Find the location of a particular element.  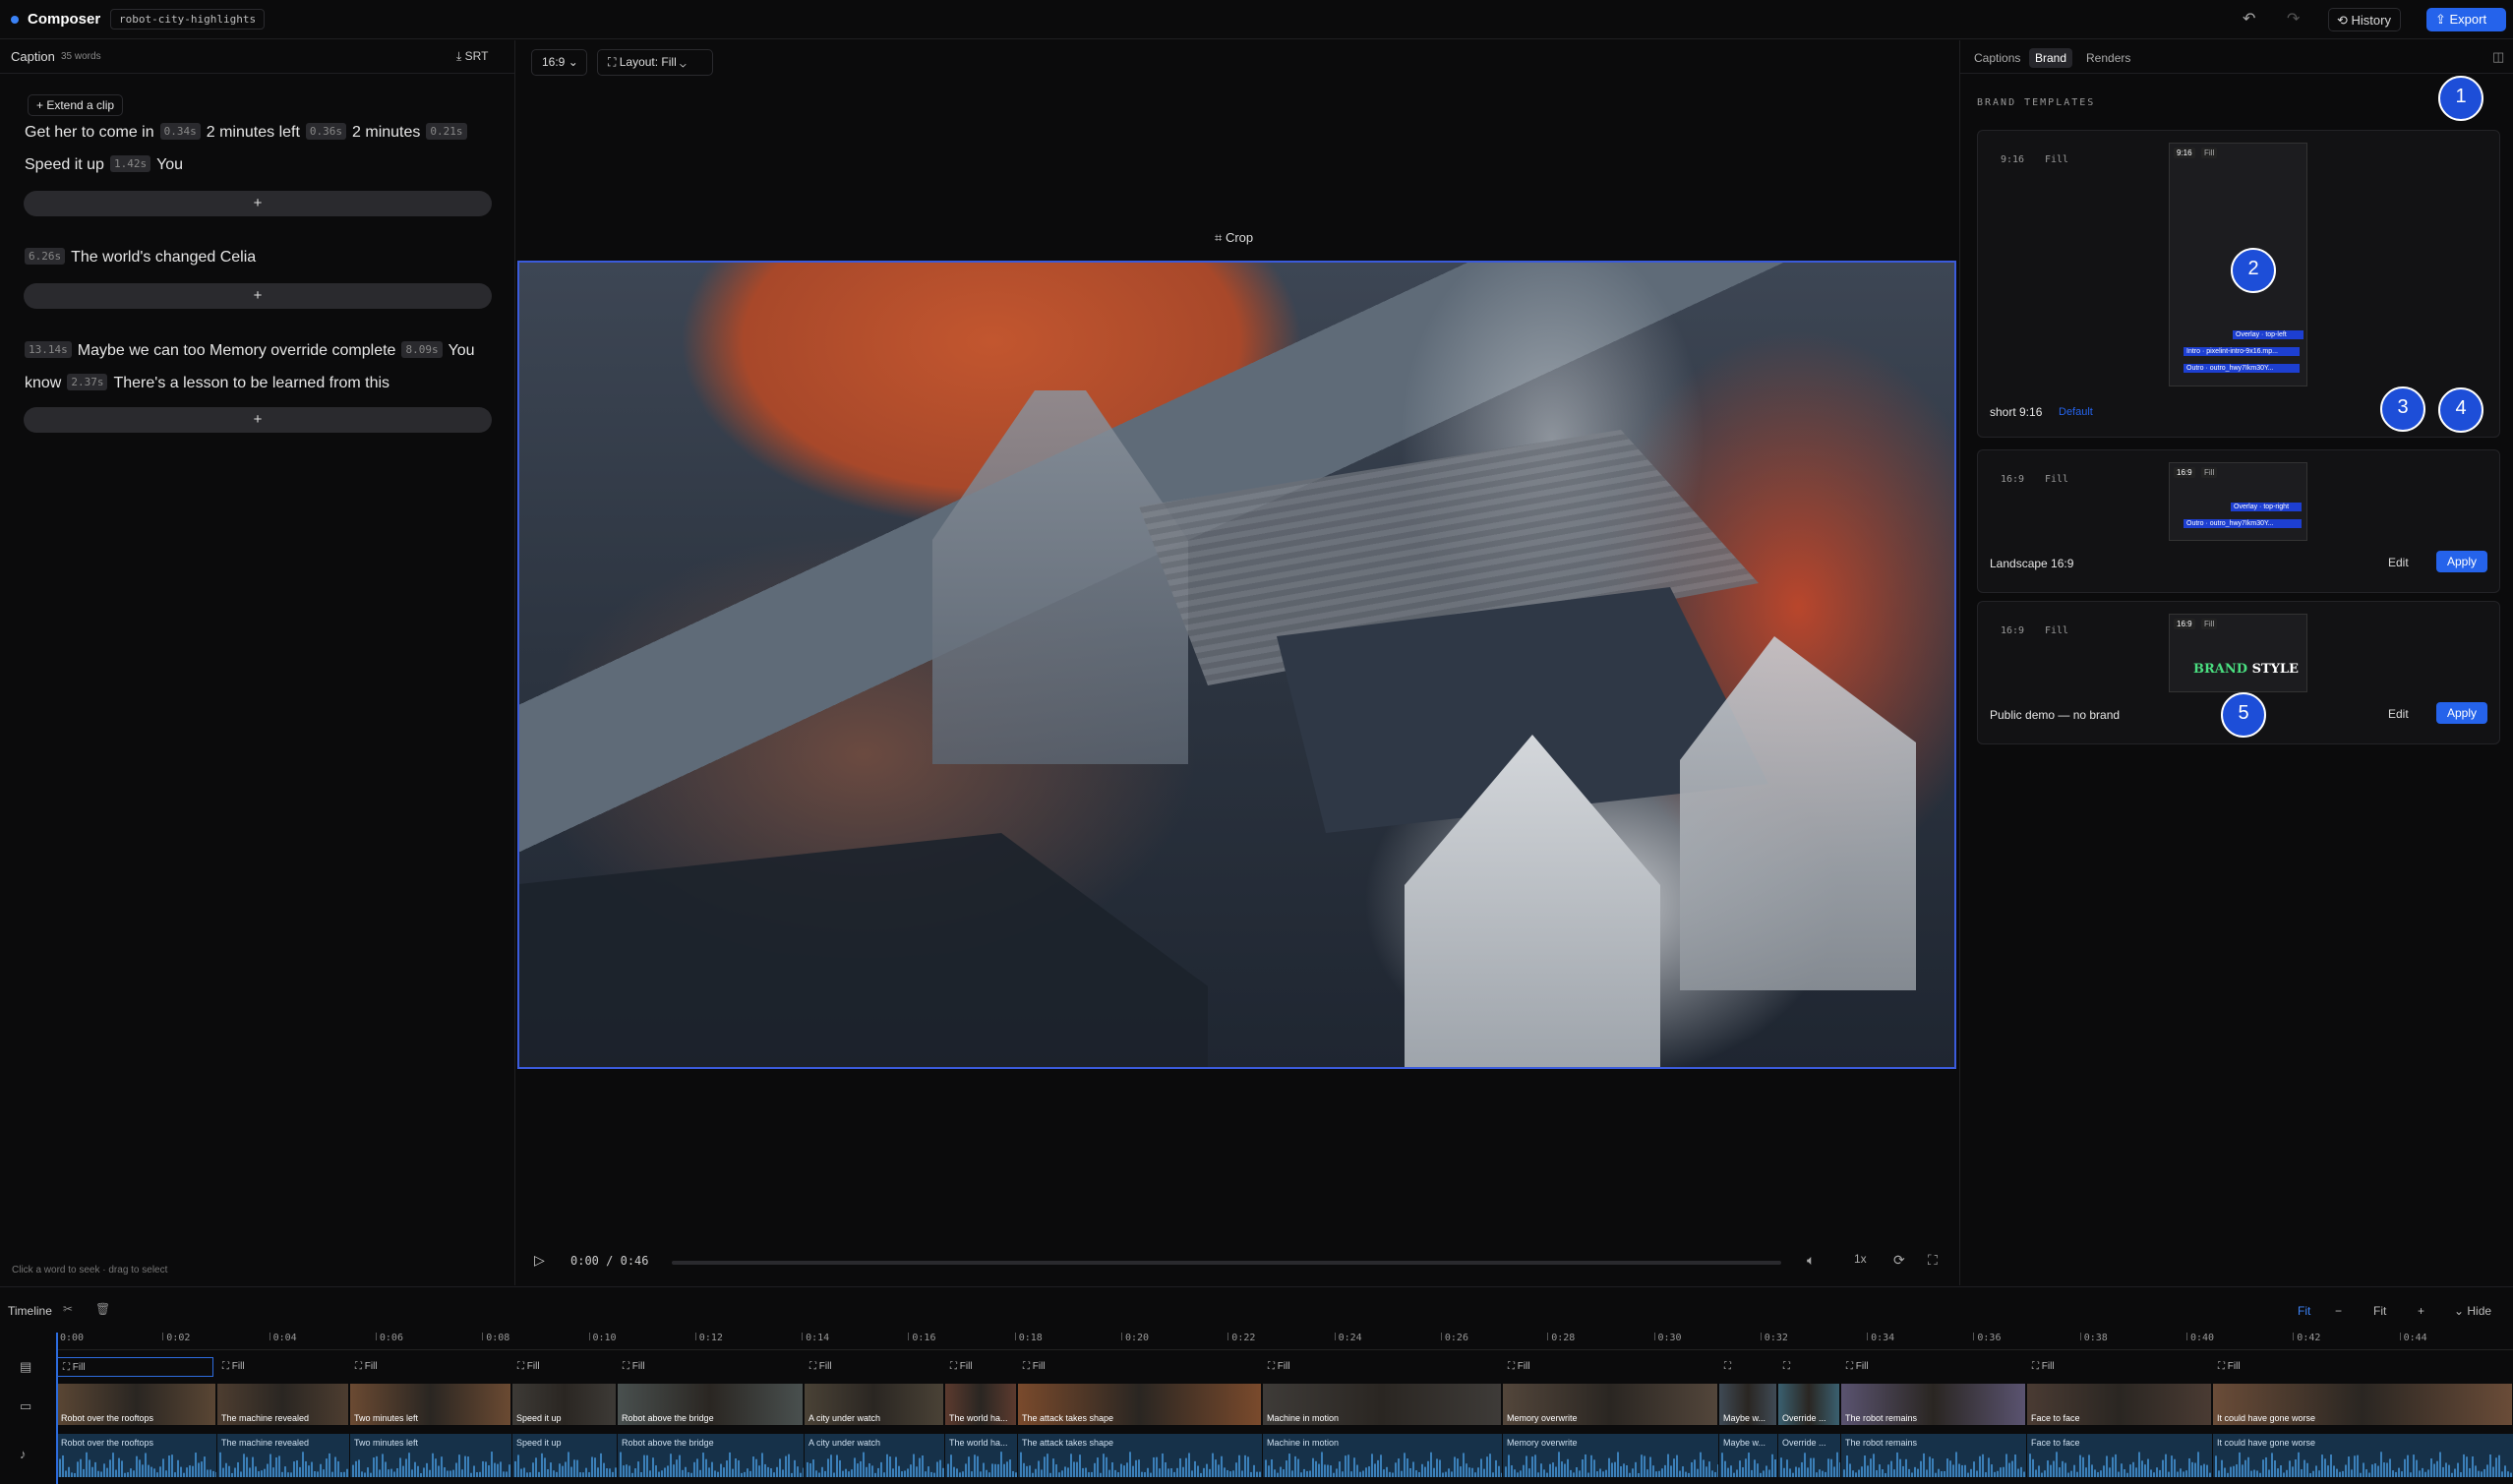

pause-gap-badge: 0.21s is located at coordinates (446, 132).